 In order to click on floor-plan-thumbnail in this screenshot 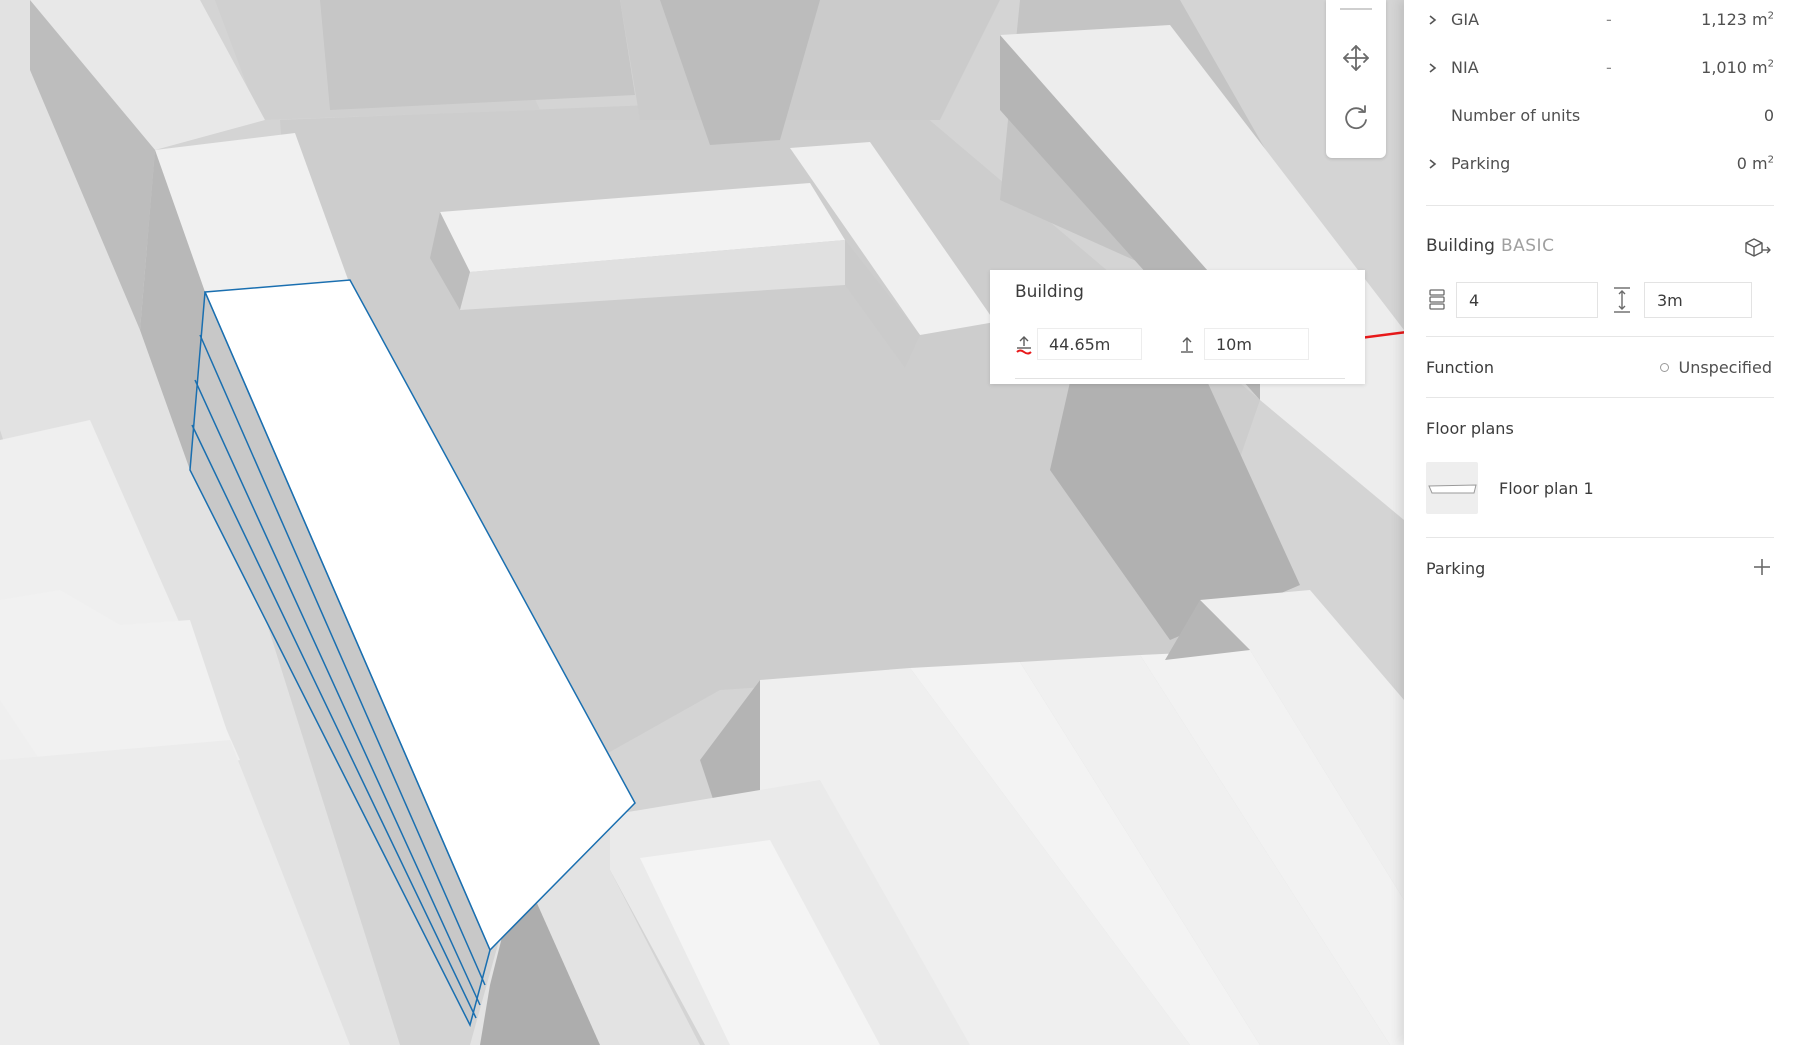, I will do `click(1452, 488)`.